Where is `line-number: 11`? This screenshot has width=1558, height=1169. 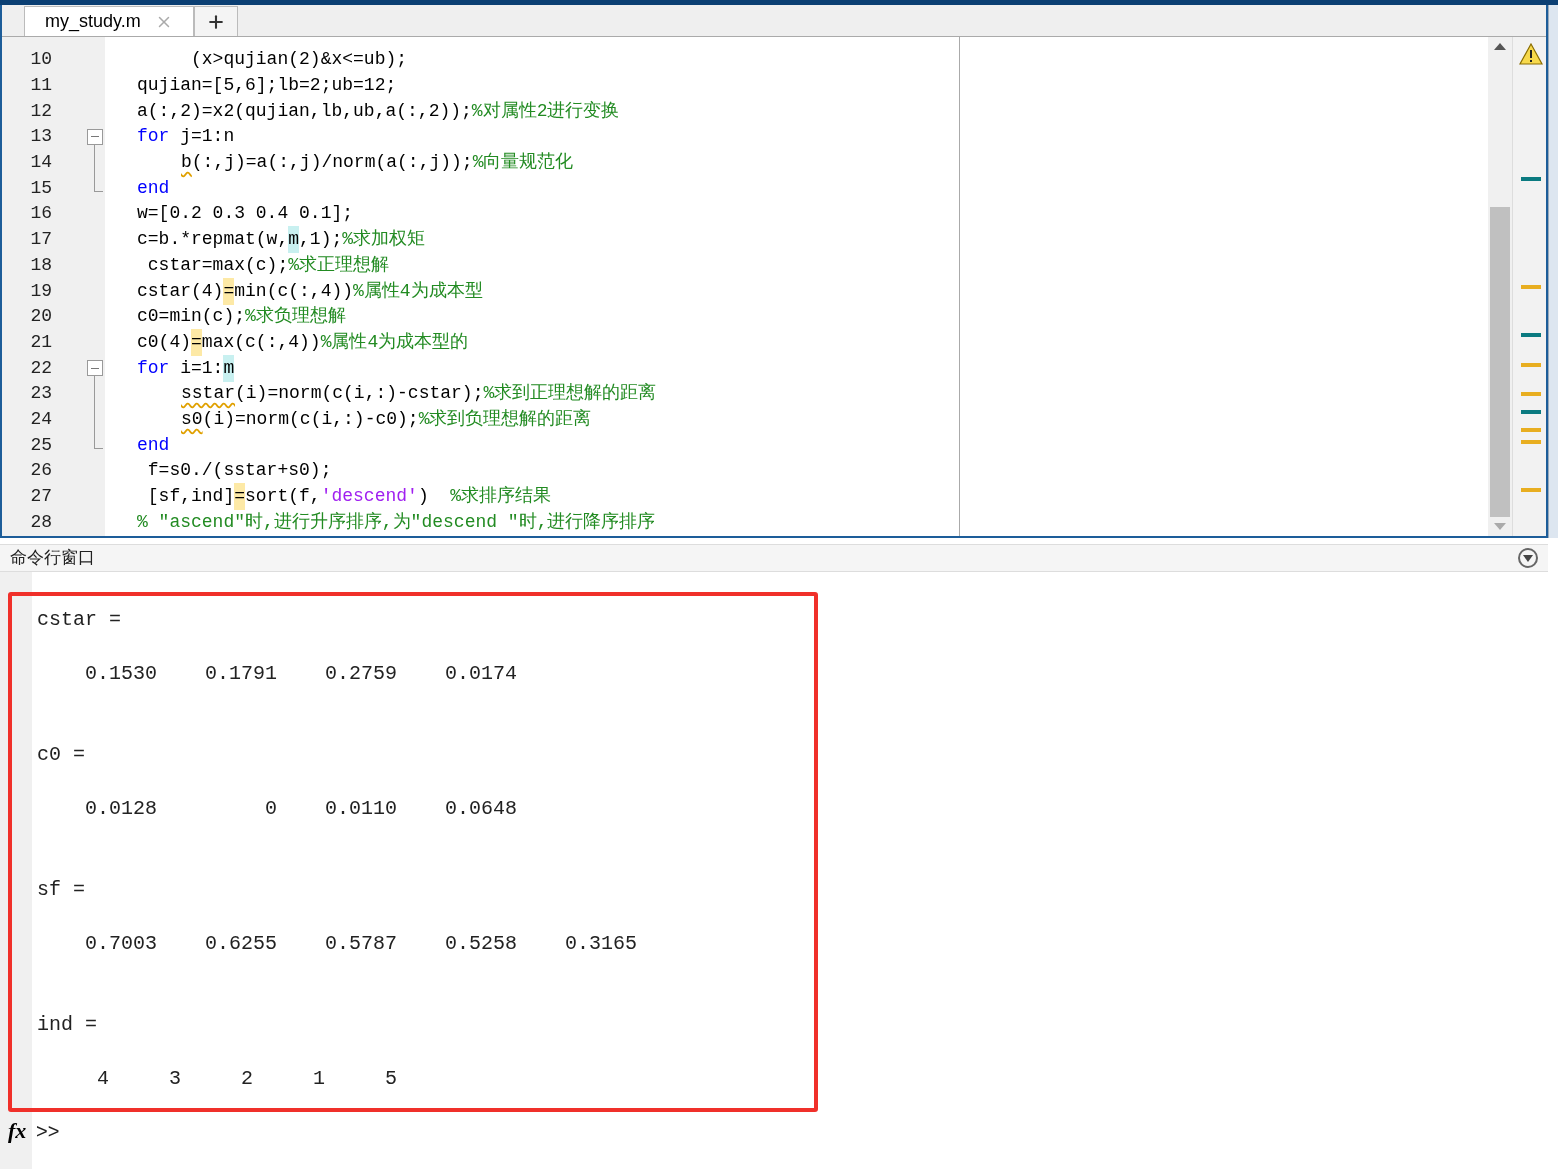 line-number: 11 is located at coordinates (40, 86).